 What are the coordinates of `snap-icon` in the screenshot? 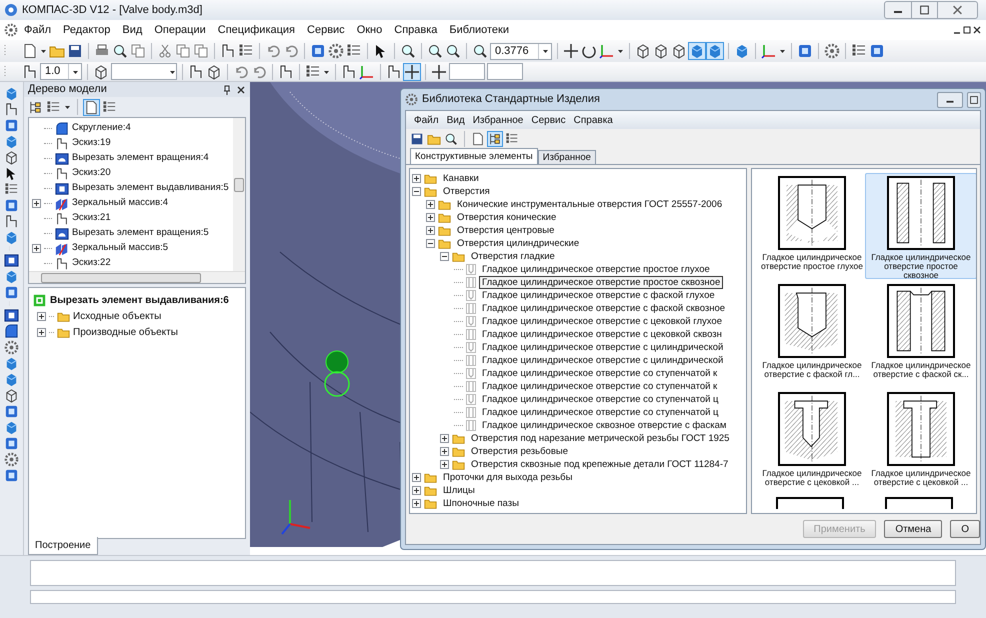 It's located at (412, 72).